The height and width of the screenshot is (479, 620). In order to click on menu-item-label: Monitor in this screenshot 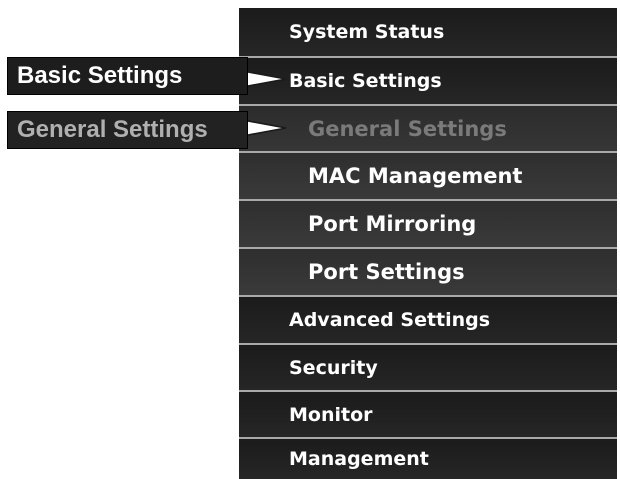, I will do `click(331, 414)`.